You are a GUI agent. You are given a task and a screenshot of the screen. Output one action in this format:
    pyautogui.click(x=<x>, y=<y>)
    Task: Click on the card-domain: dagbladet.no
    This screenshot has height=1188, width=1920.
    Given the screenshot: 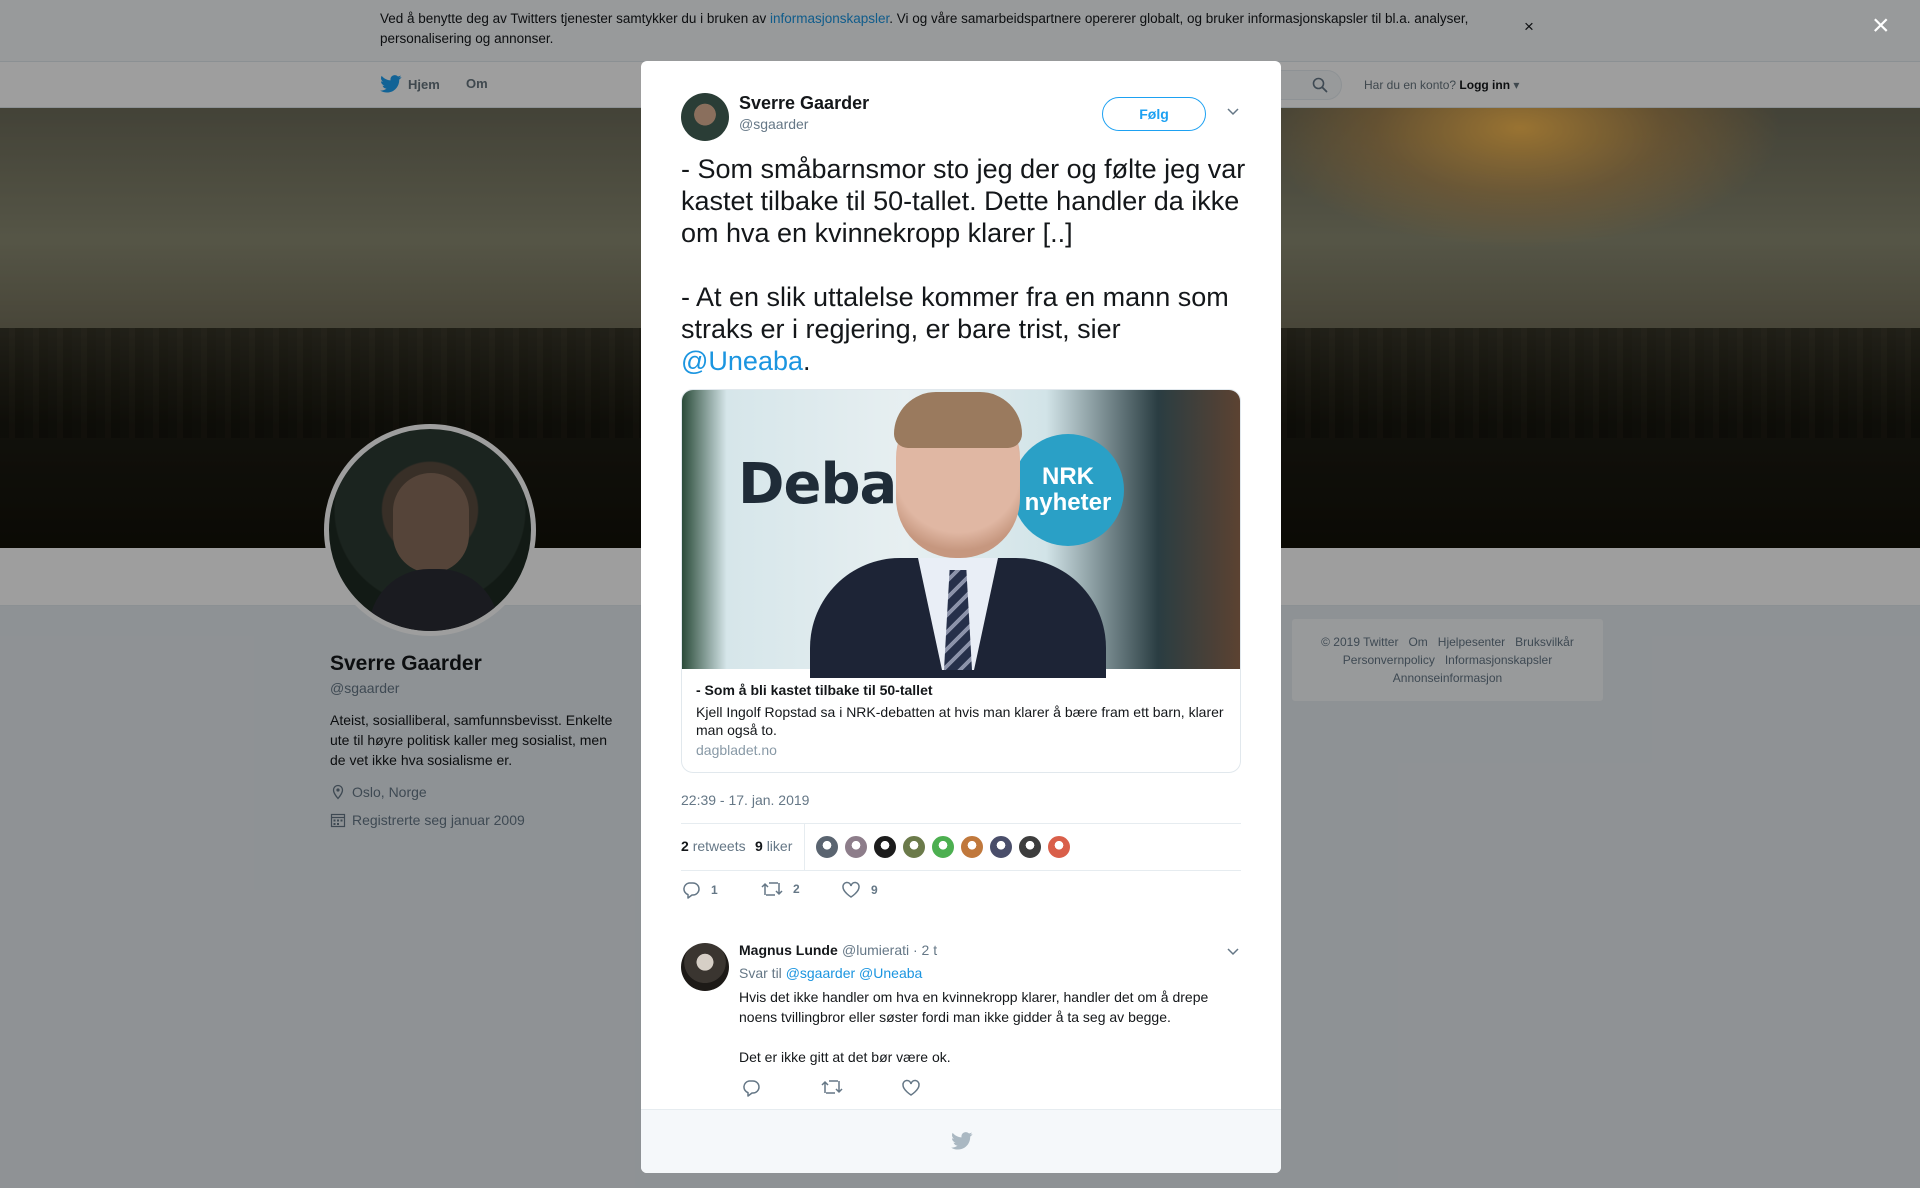 What is the action you would take?
    pyautogui.click(x=736, y=750)
    